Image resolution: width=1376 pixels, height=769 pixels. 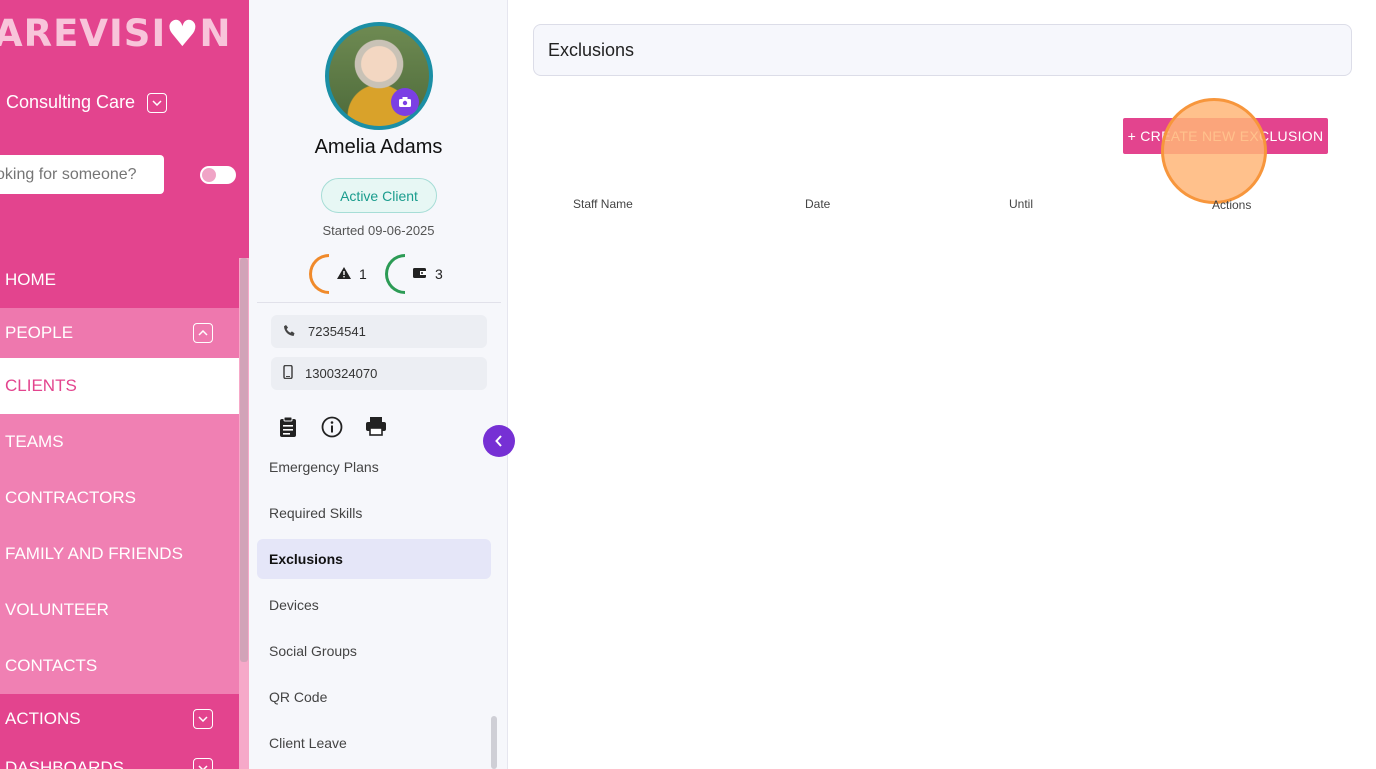 I want to click on nav-item-label: CLIENTS, so click(x=41, y=385).